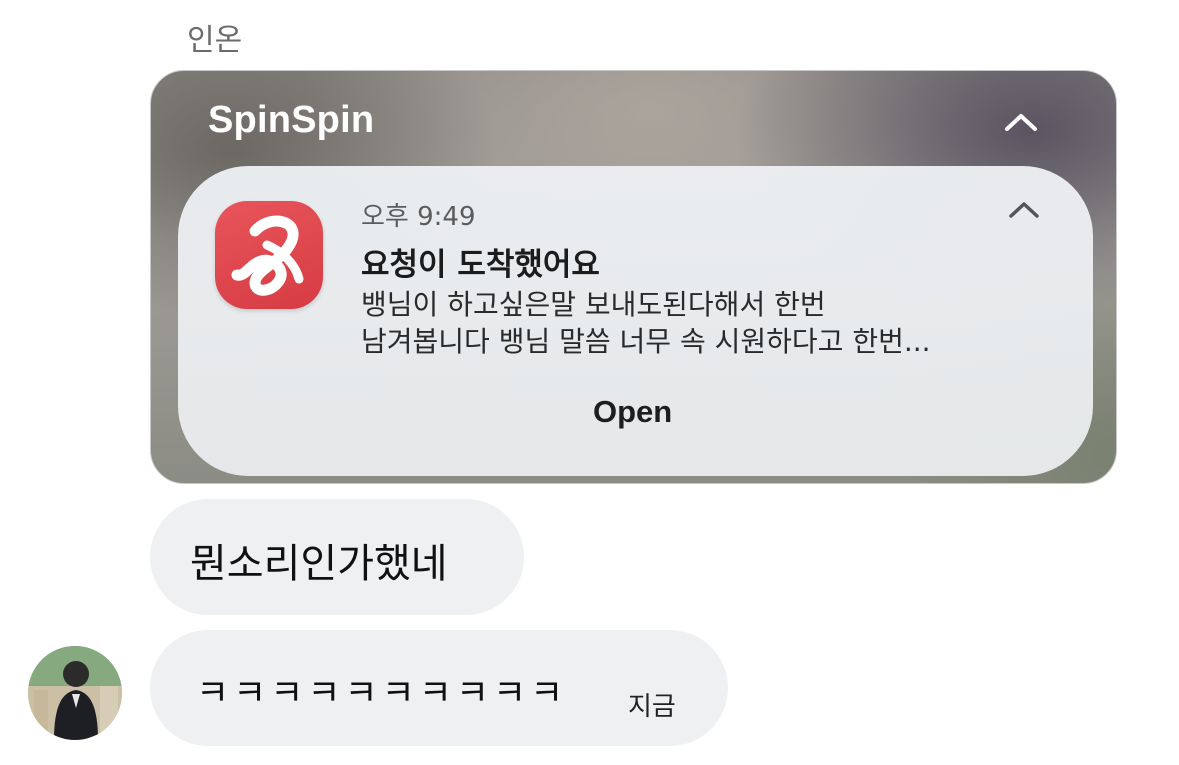 The image size is (1179, 765). I want to click on avatar-photo-icon, so click(75, 693).